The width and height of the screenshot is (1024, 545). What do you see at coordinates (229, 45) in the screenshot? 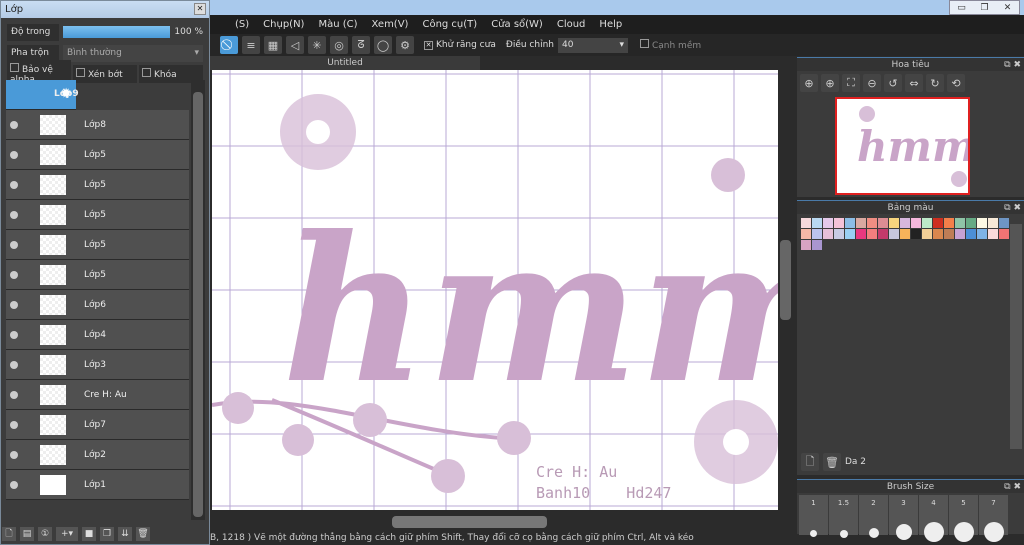
I see `no-snap-icon: ⃠` at bounding box center [229, 45].